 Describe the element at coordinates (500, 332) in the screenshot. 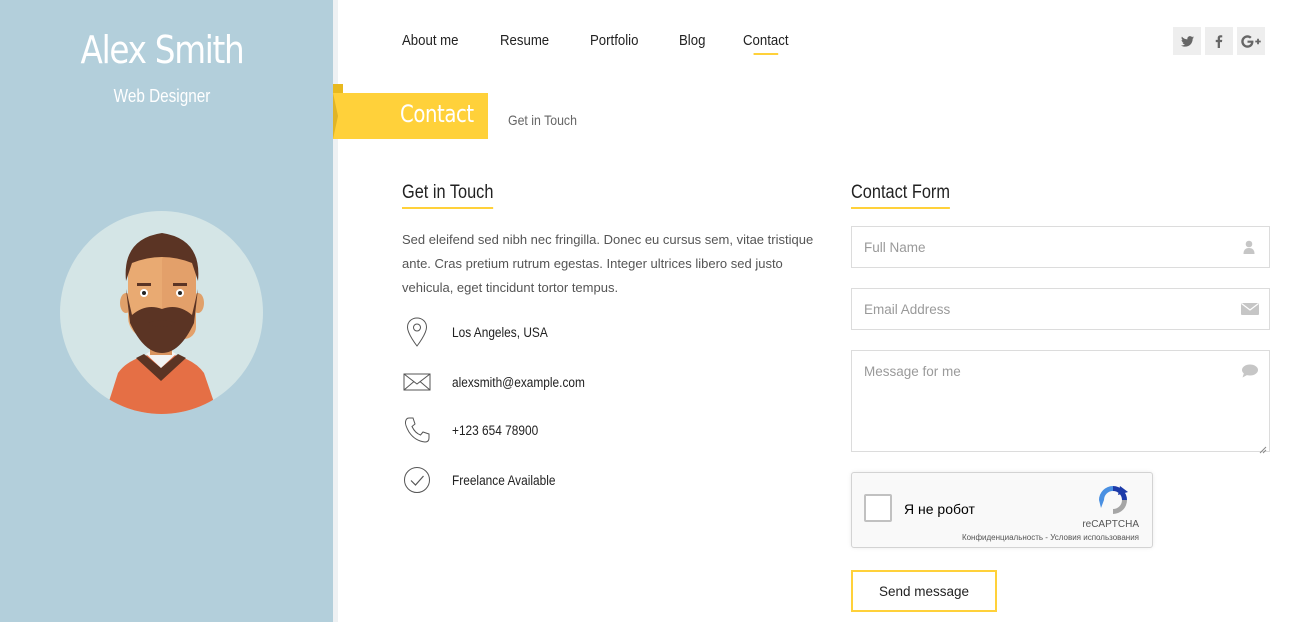

I see `location-text: Los Angeles, USA` at that location.